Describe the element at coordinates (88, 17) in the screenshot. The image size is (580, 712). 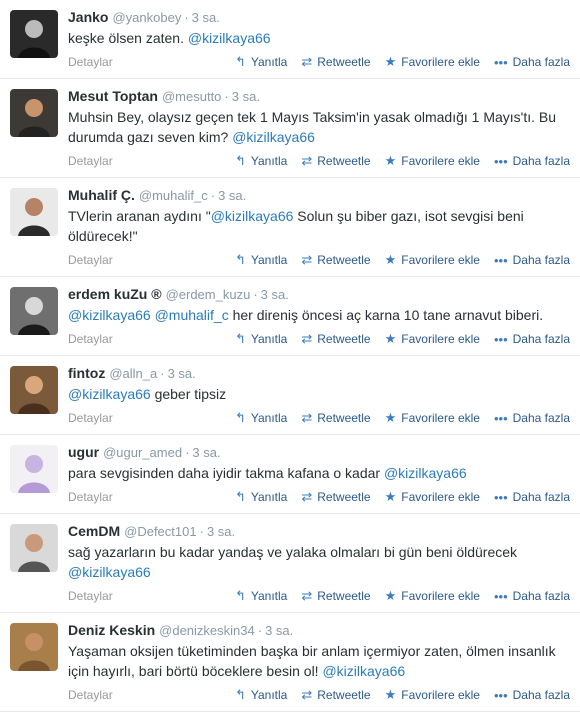
I see `author-name: Janko` at that location.